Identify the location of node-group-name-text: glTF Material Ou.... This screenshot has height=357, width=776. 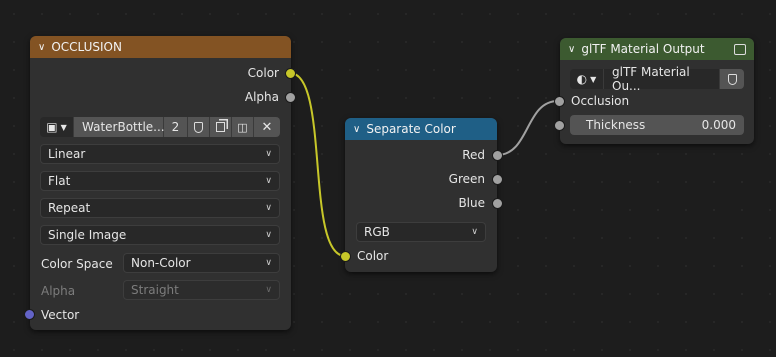
(651, 79).